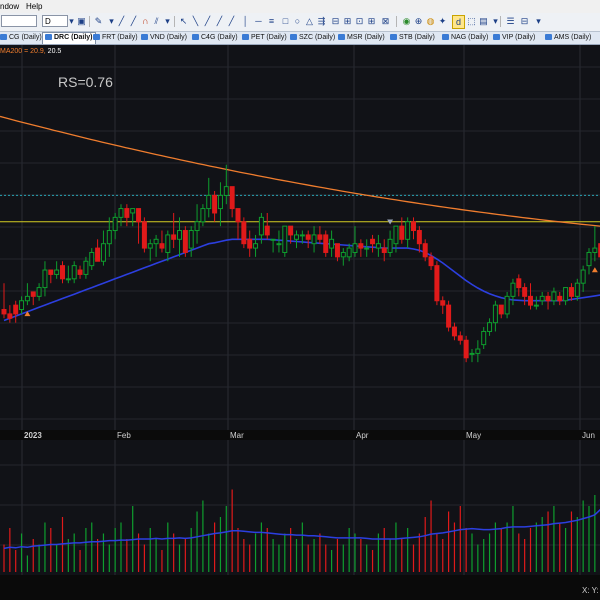 The height and width of the screenshot is (600, 600). I want to click on tab-vip: VIP (Daily), so click(514, 38).